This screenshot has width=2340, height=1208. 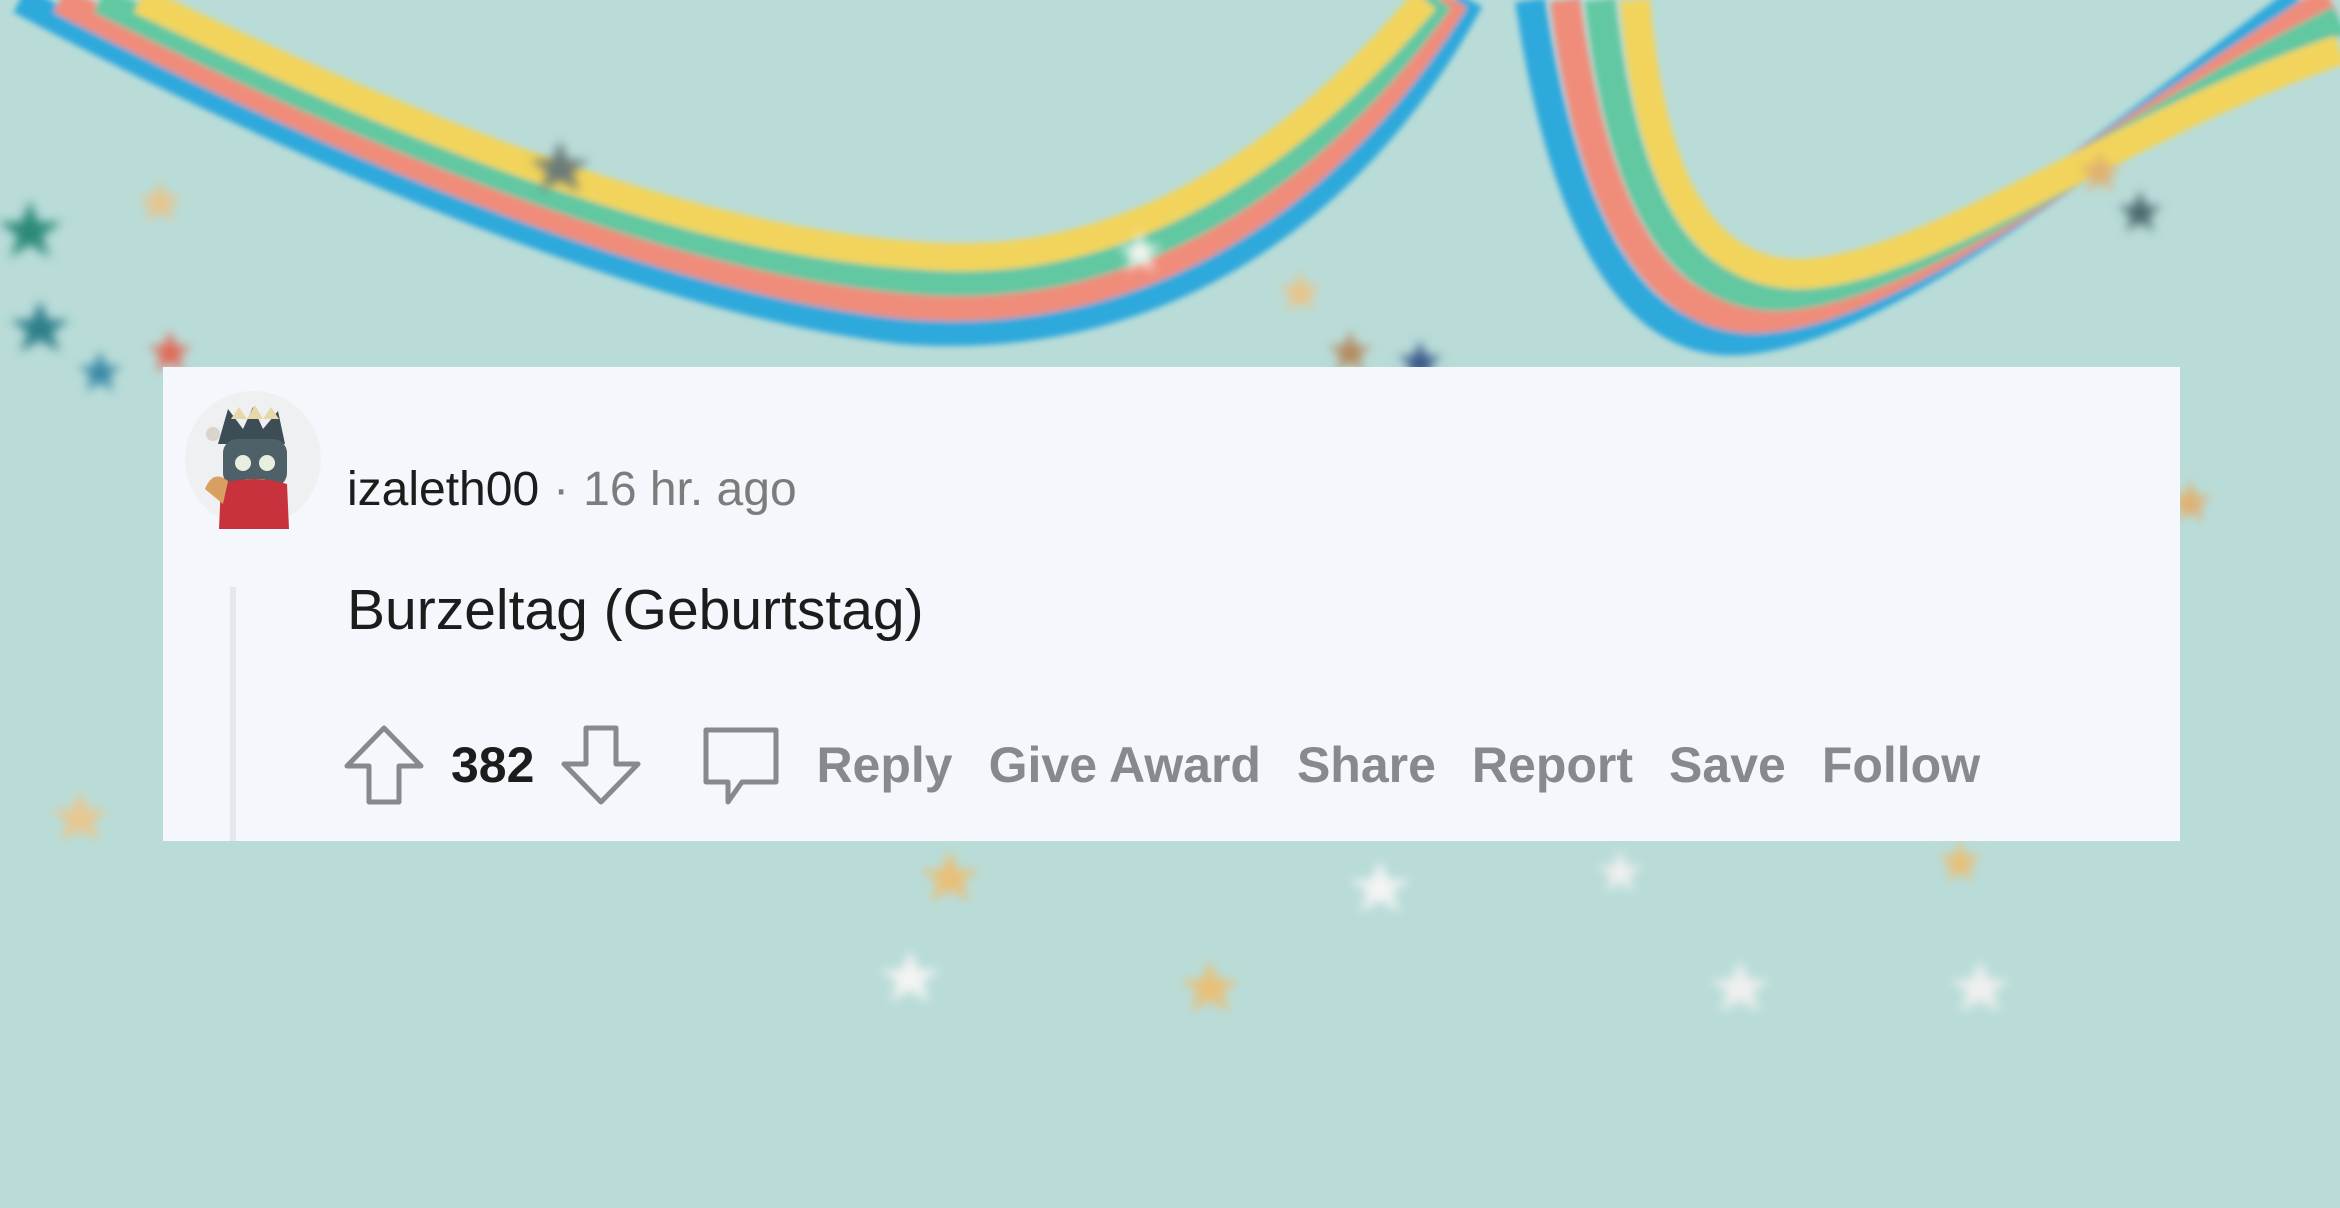 What do you see at coordinates (690, 489) in the screenshot?
I see `timestamp: 16 hr. ago` at bounding box center [690, 489].